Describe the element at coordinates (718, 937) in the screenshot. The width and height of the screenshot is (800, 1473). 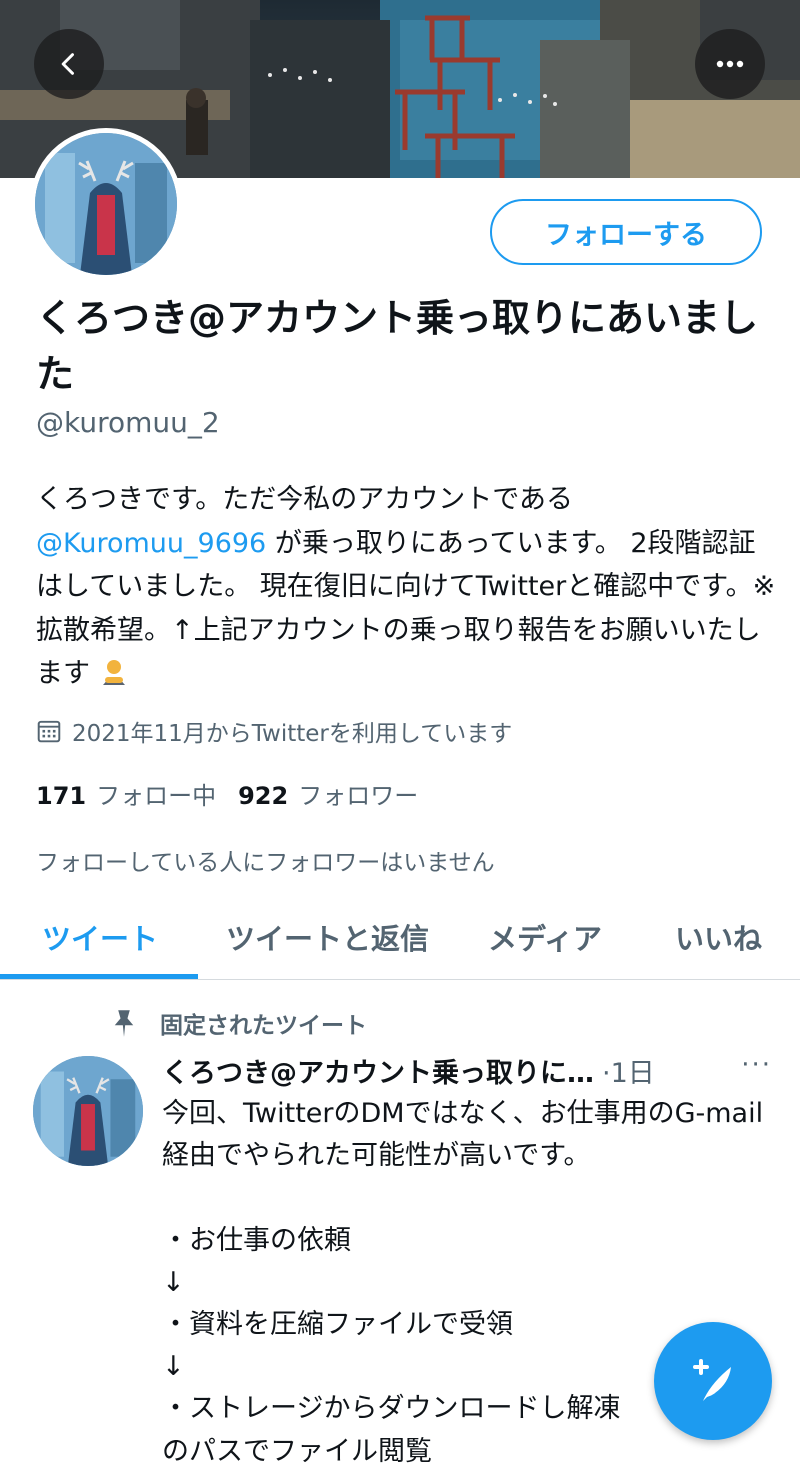
I see `tab-likes: いいね` at that location.